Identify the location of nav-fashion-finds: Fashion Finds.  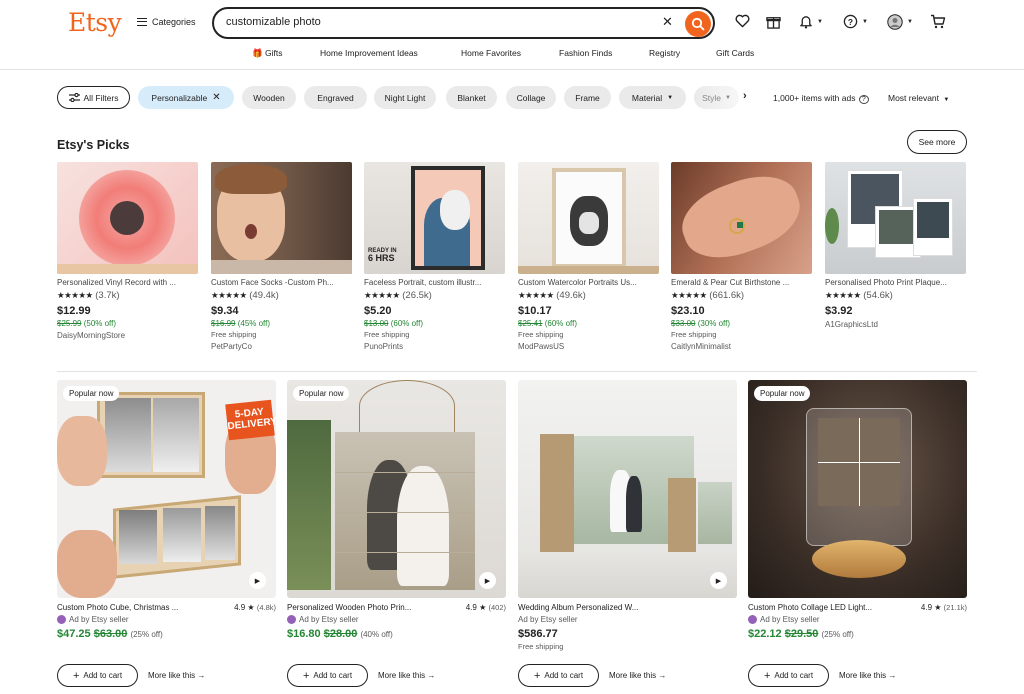
(585, 53).